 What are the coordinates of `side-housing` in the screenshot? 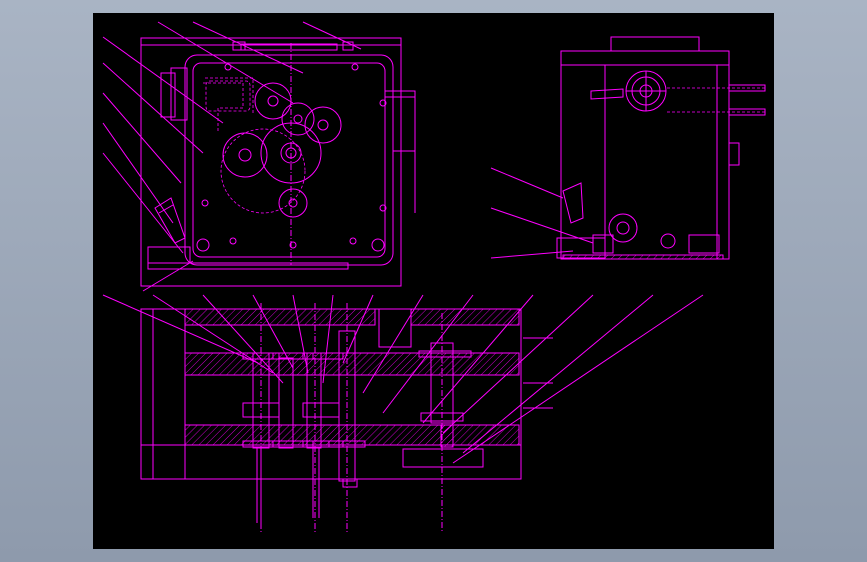 It's located at (645, 155).